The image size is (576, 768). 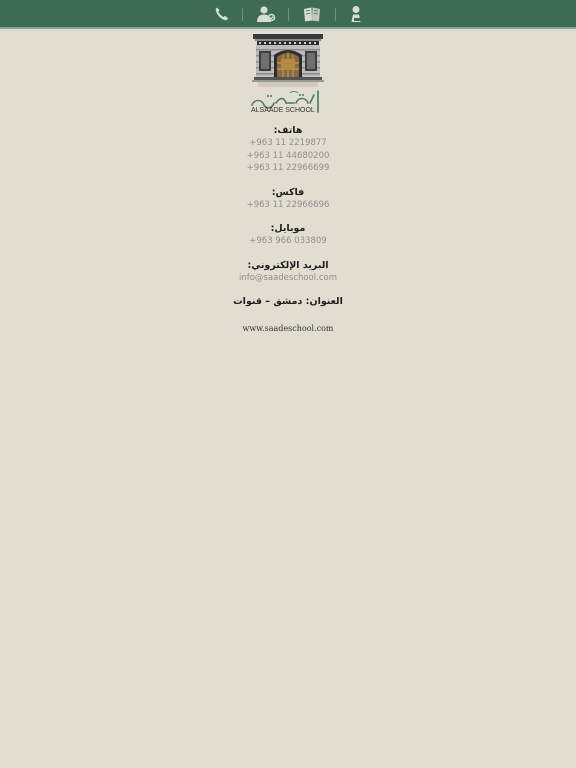 I want to click on address-label: العنوان: دمشق – قنوات, so click(x=288, y=301).